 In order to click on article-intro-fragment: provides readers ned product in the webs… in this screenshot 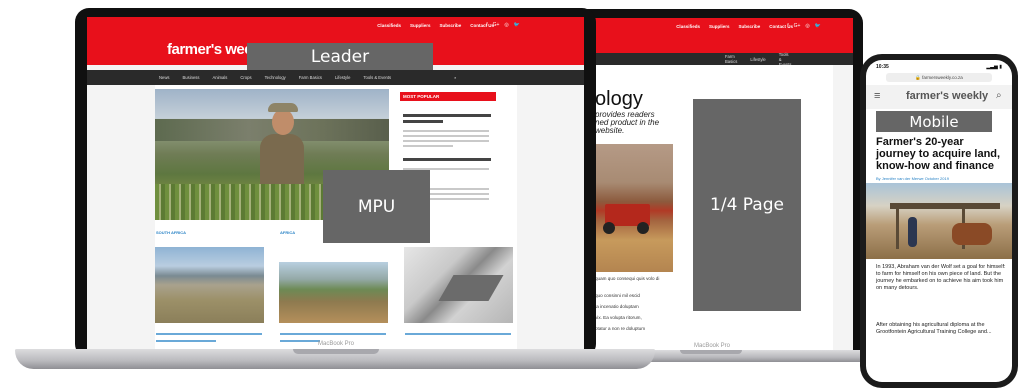, I will do `click(627, 122)`.